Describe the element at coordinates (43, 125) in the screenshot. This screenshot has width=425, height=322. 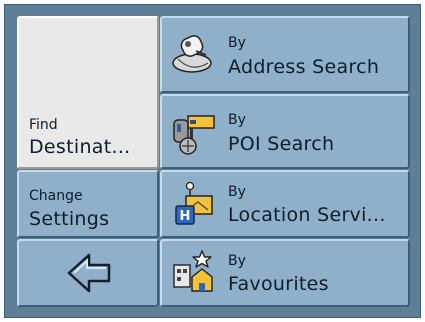
I see `find-label: Find` at that location.